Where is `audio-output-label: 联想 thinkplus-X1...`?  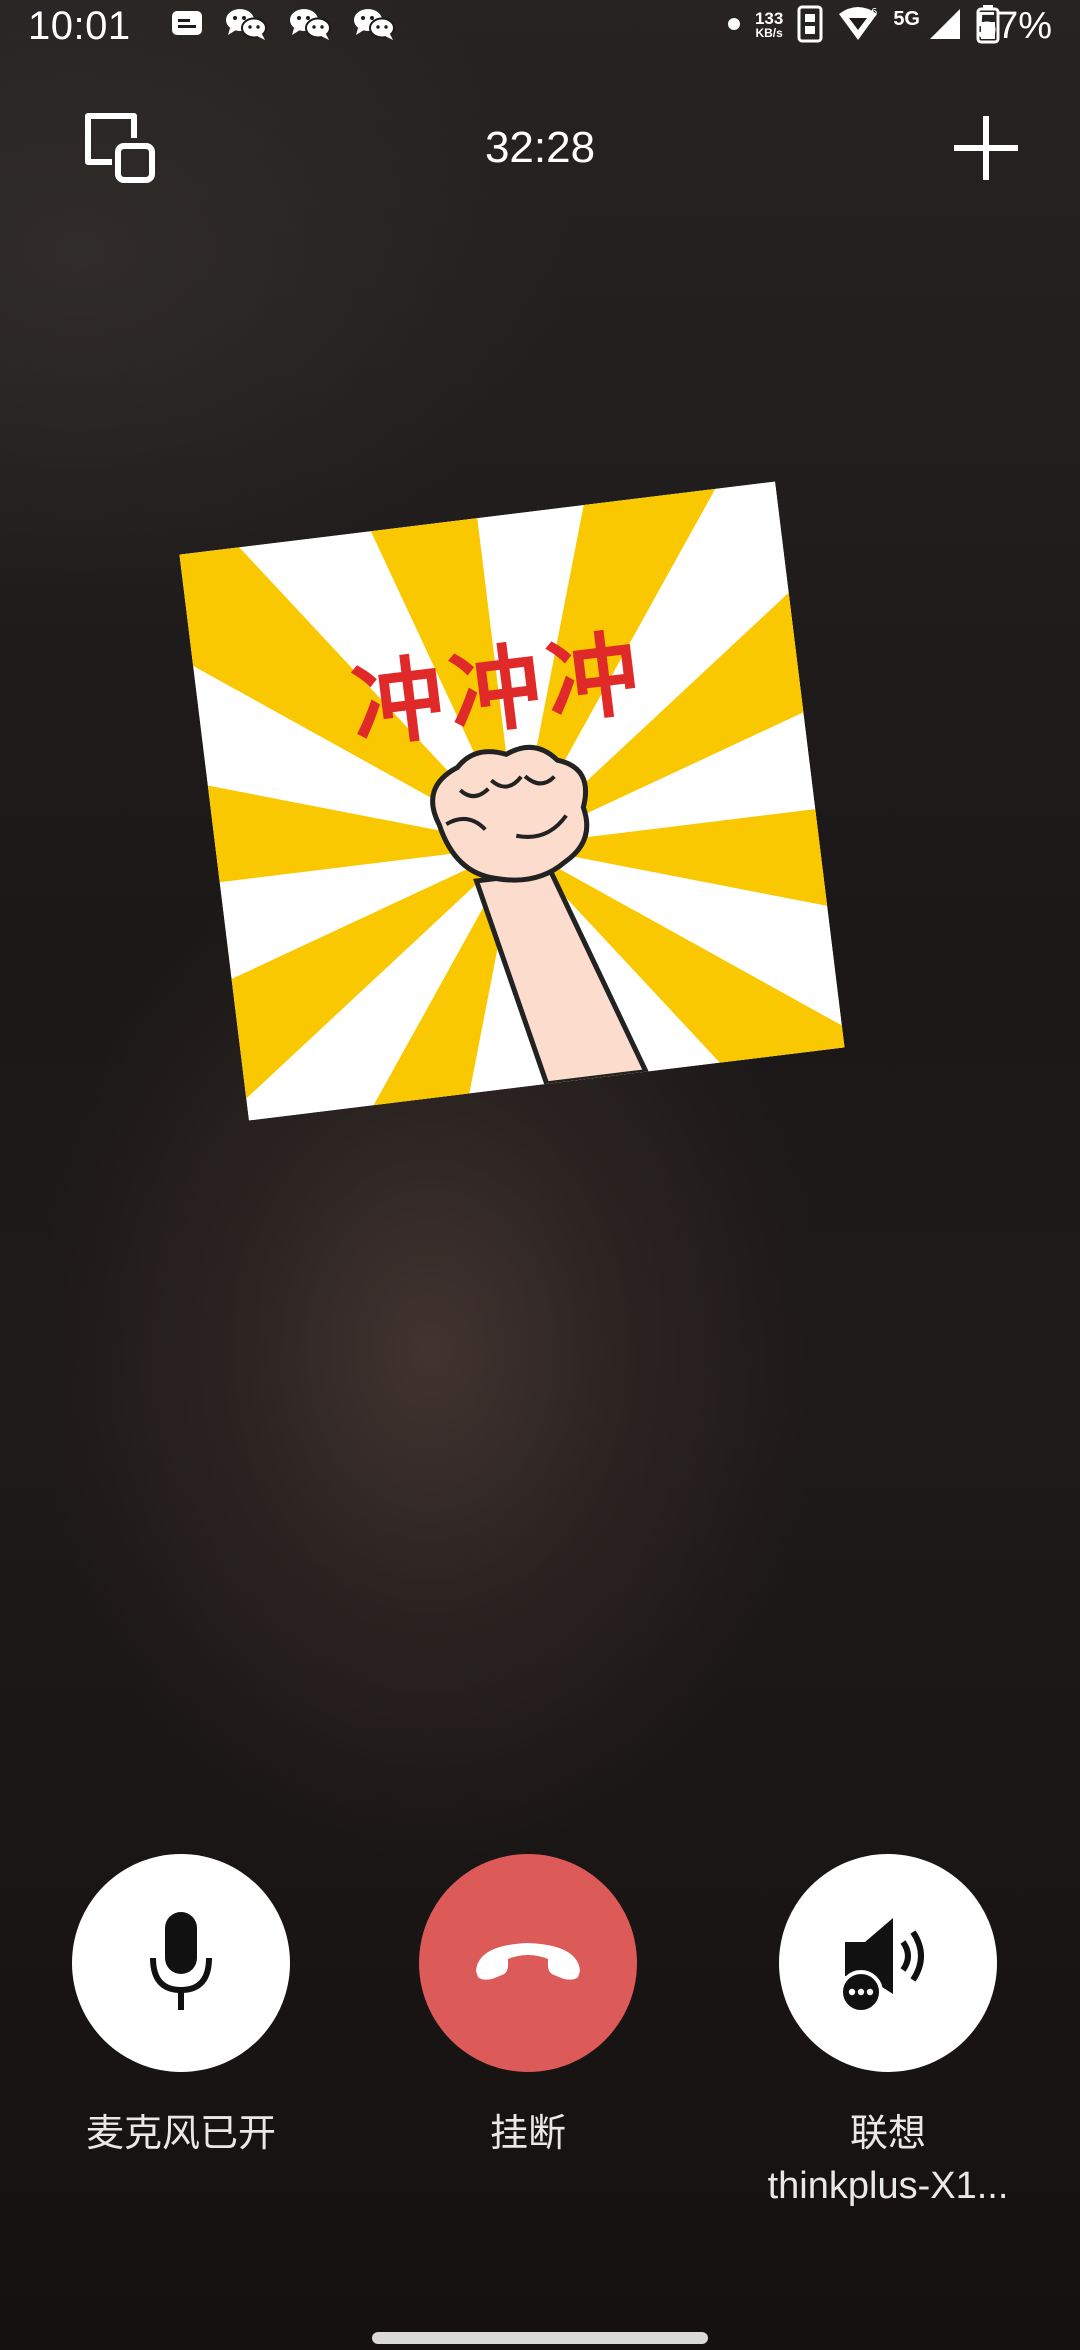 audio-output-label: 联想 thinkplus-X1... is located at coordinates (888, 2160).